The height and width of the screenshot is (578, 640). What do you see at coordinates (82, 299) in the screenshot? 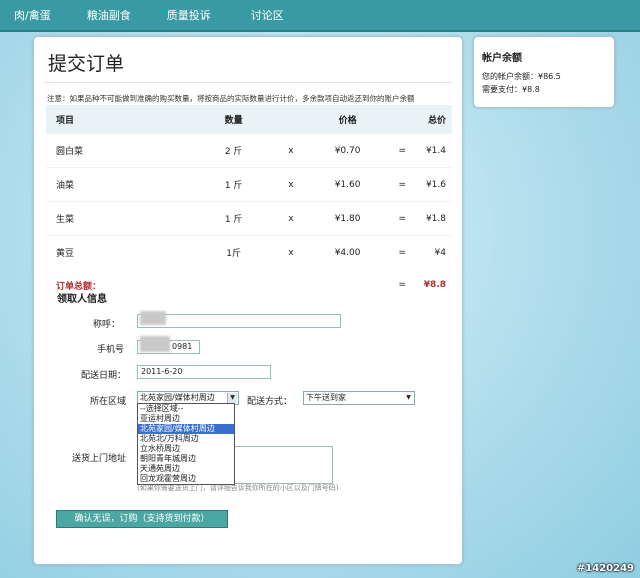
I see `receiver-section-title: 领取人信息` at bounding box center [82, 299].